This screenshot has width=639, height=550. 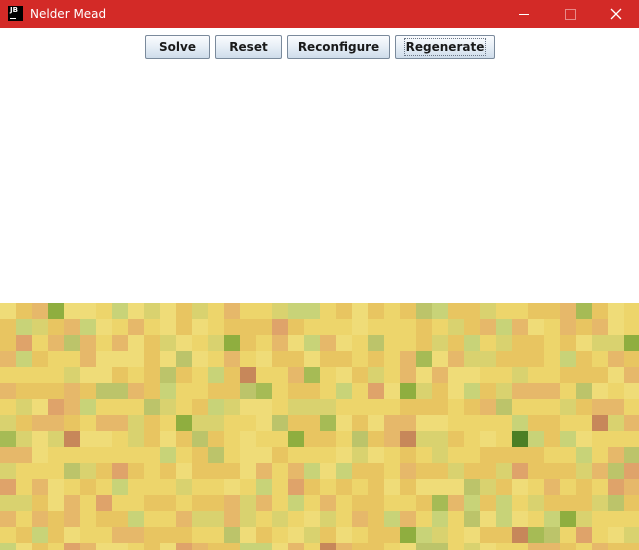 I want to click on regenerate-button: Regenerate, so click(x=445, y=47).